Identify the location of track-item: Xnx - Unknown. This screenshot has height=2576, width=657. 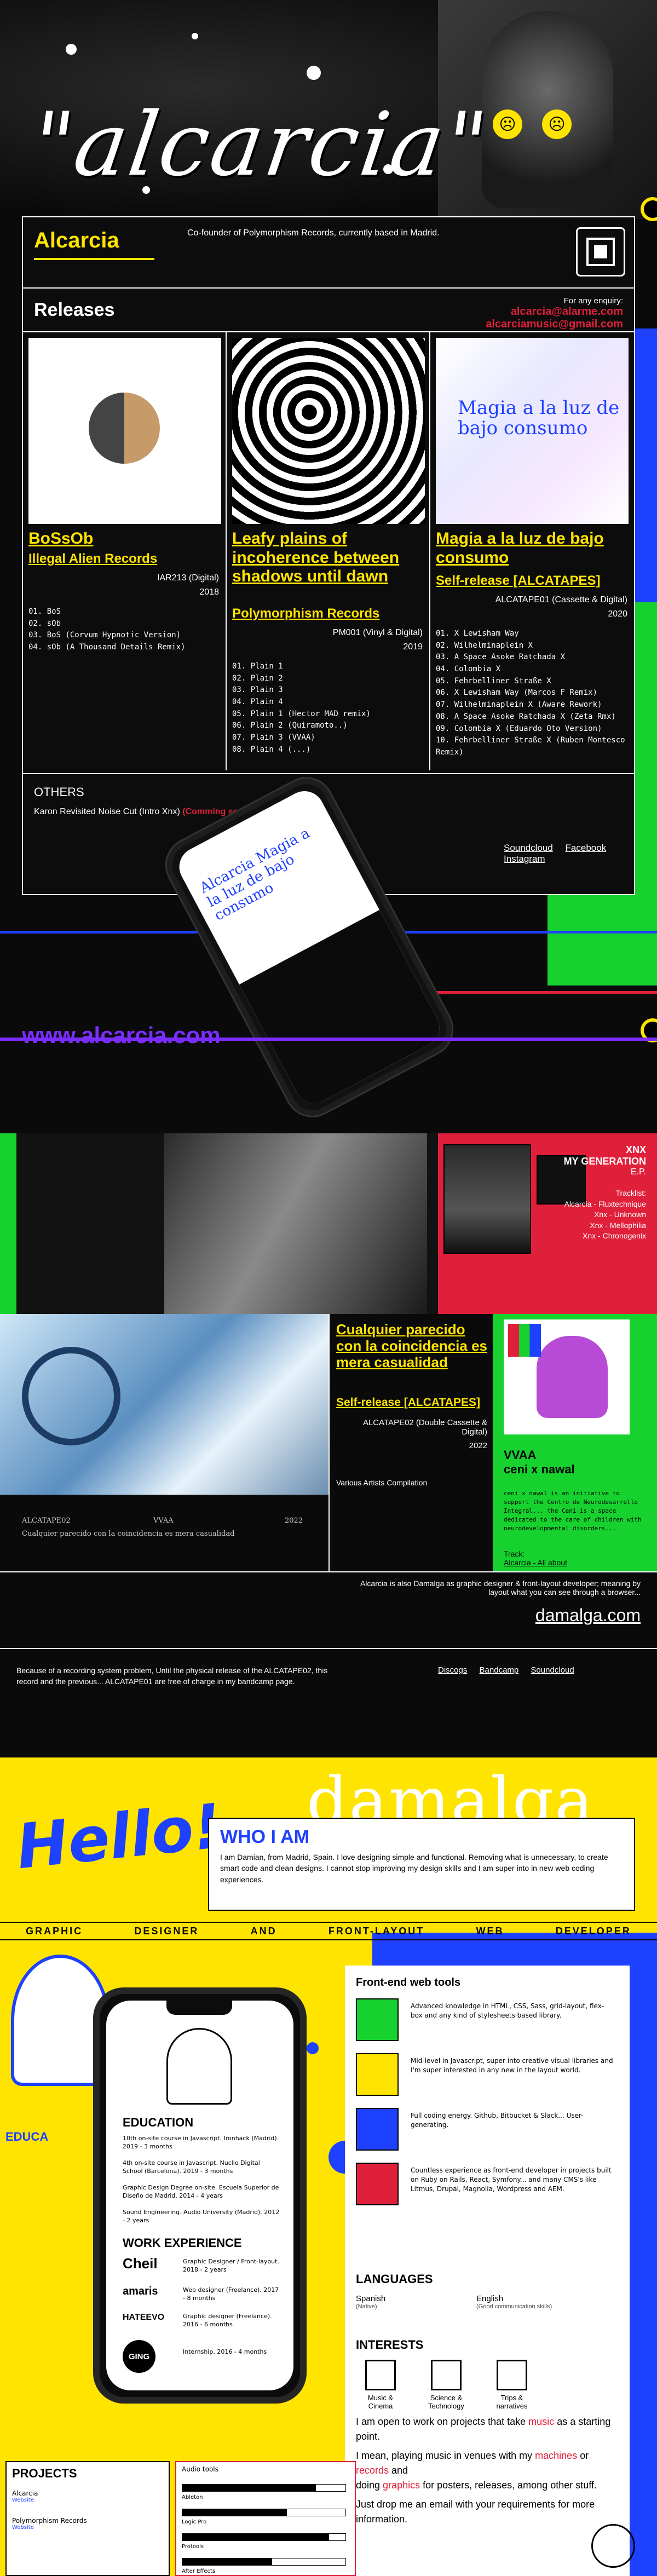
(620, 1214).